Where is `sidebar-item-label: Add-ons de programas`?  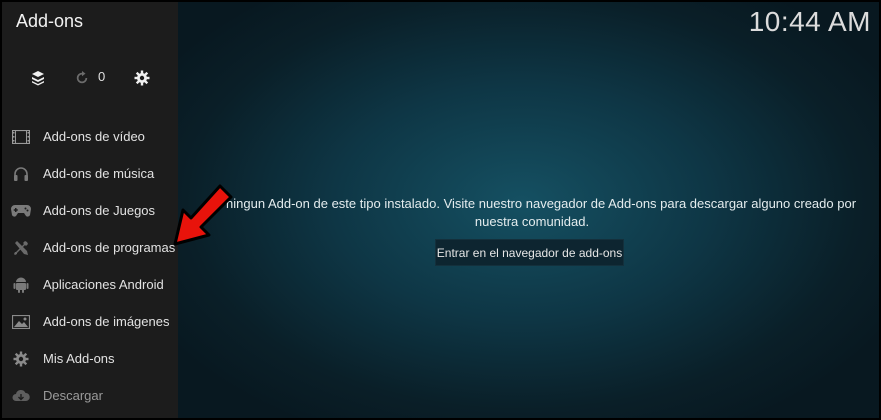 sidebar-item-label: Add-ons de programas is located at coordinates (109, 247).